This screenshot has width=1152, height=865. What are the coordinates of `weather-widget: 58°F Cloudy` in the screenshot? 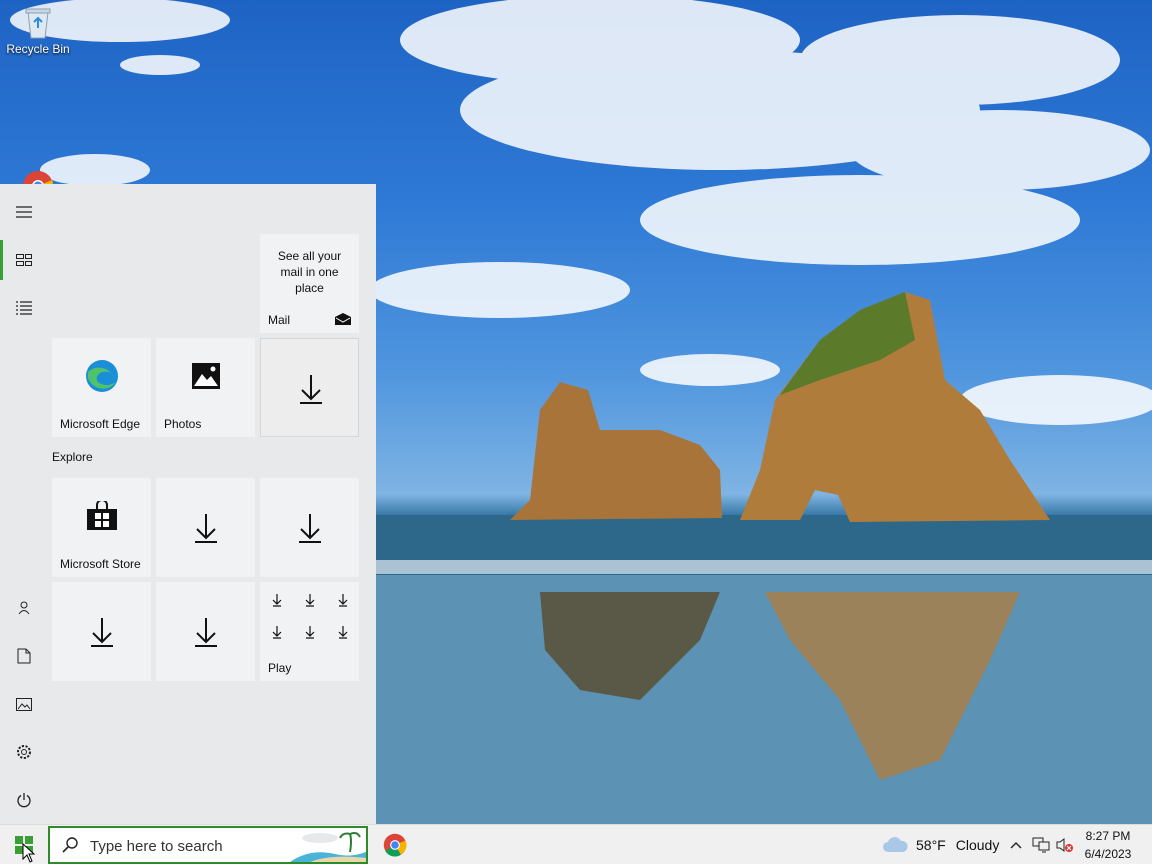 It's located at (940, 845).